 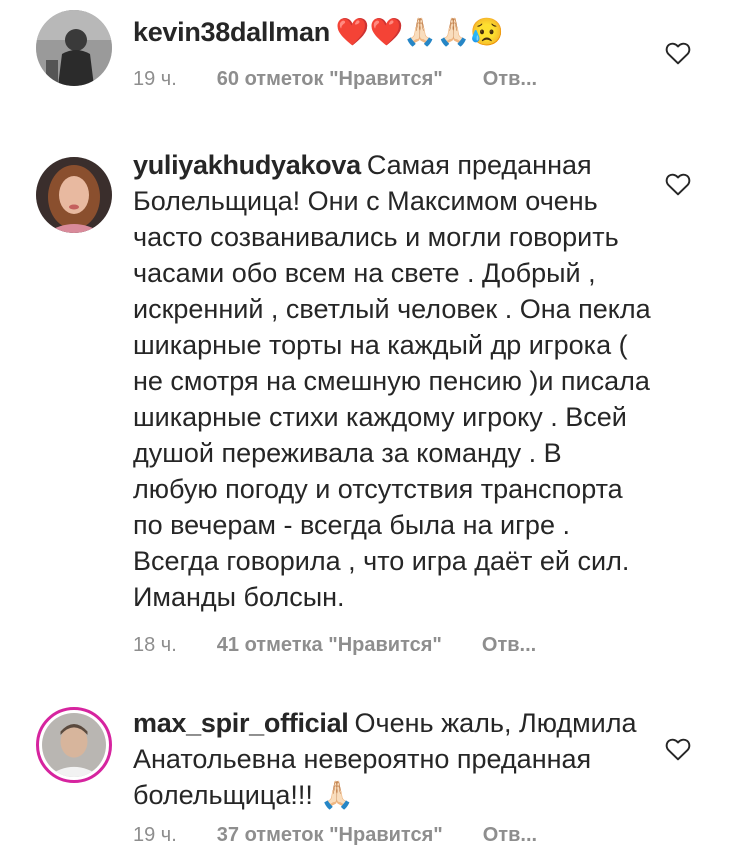 What do you see at coordinates (330, 79) in the screenshot?
I see `comment-likes-link: 60 отметок "Нравится"` at bounding box center [330, 79].